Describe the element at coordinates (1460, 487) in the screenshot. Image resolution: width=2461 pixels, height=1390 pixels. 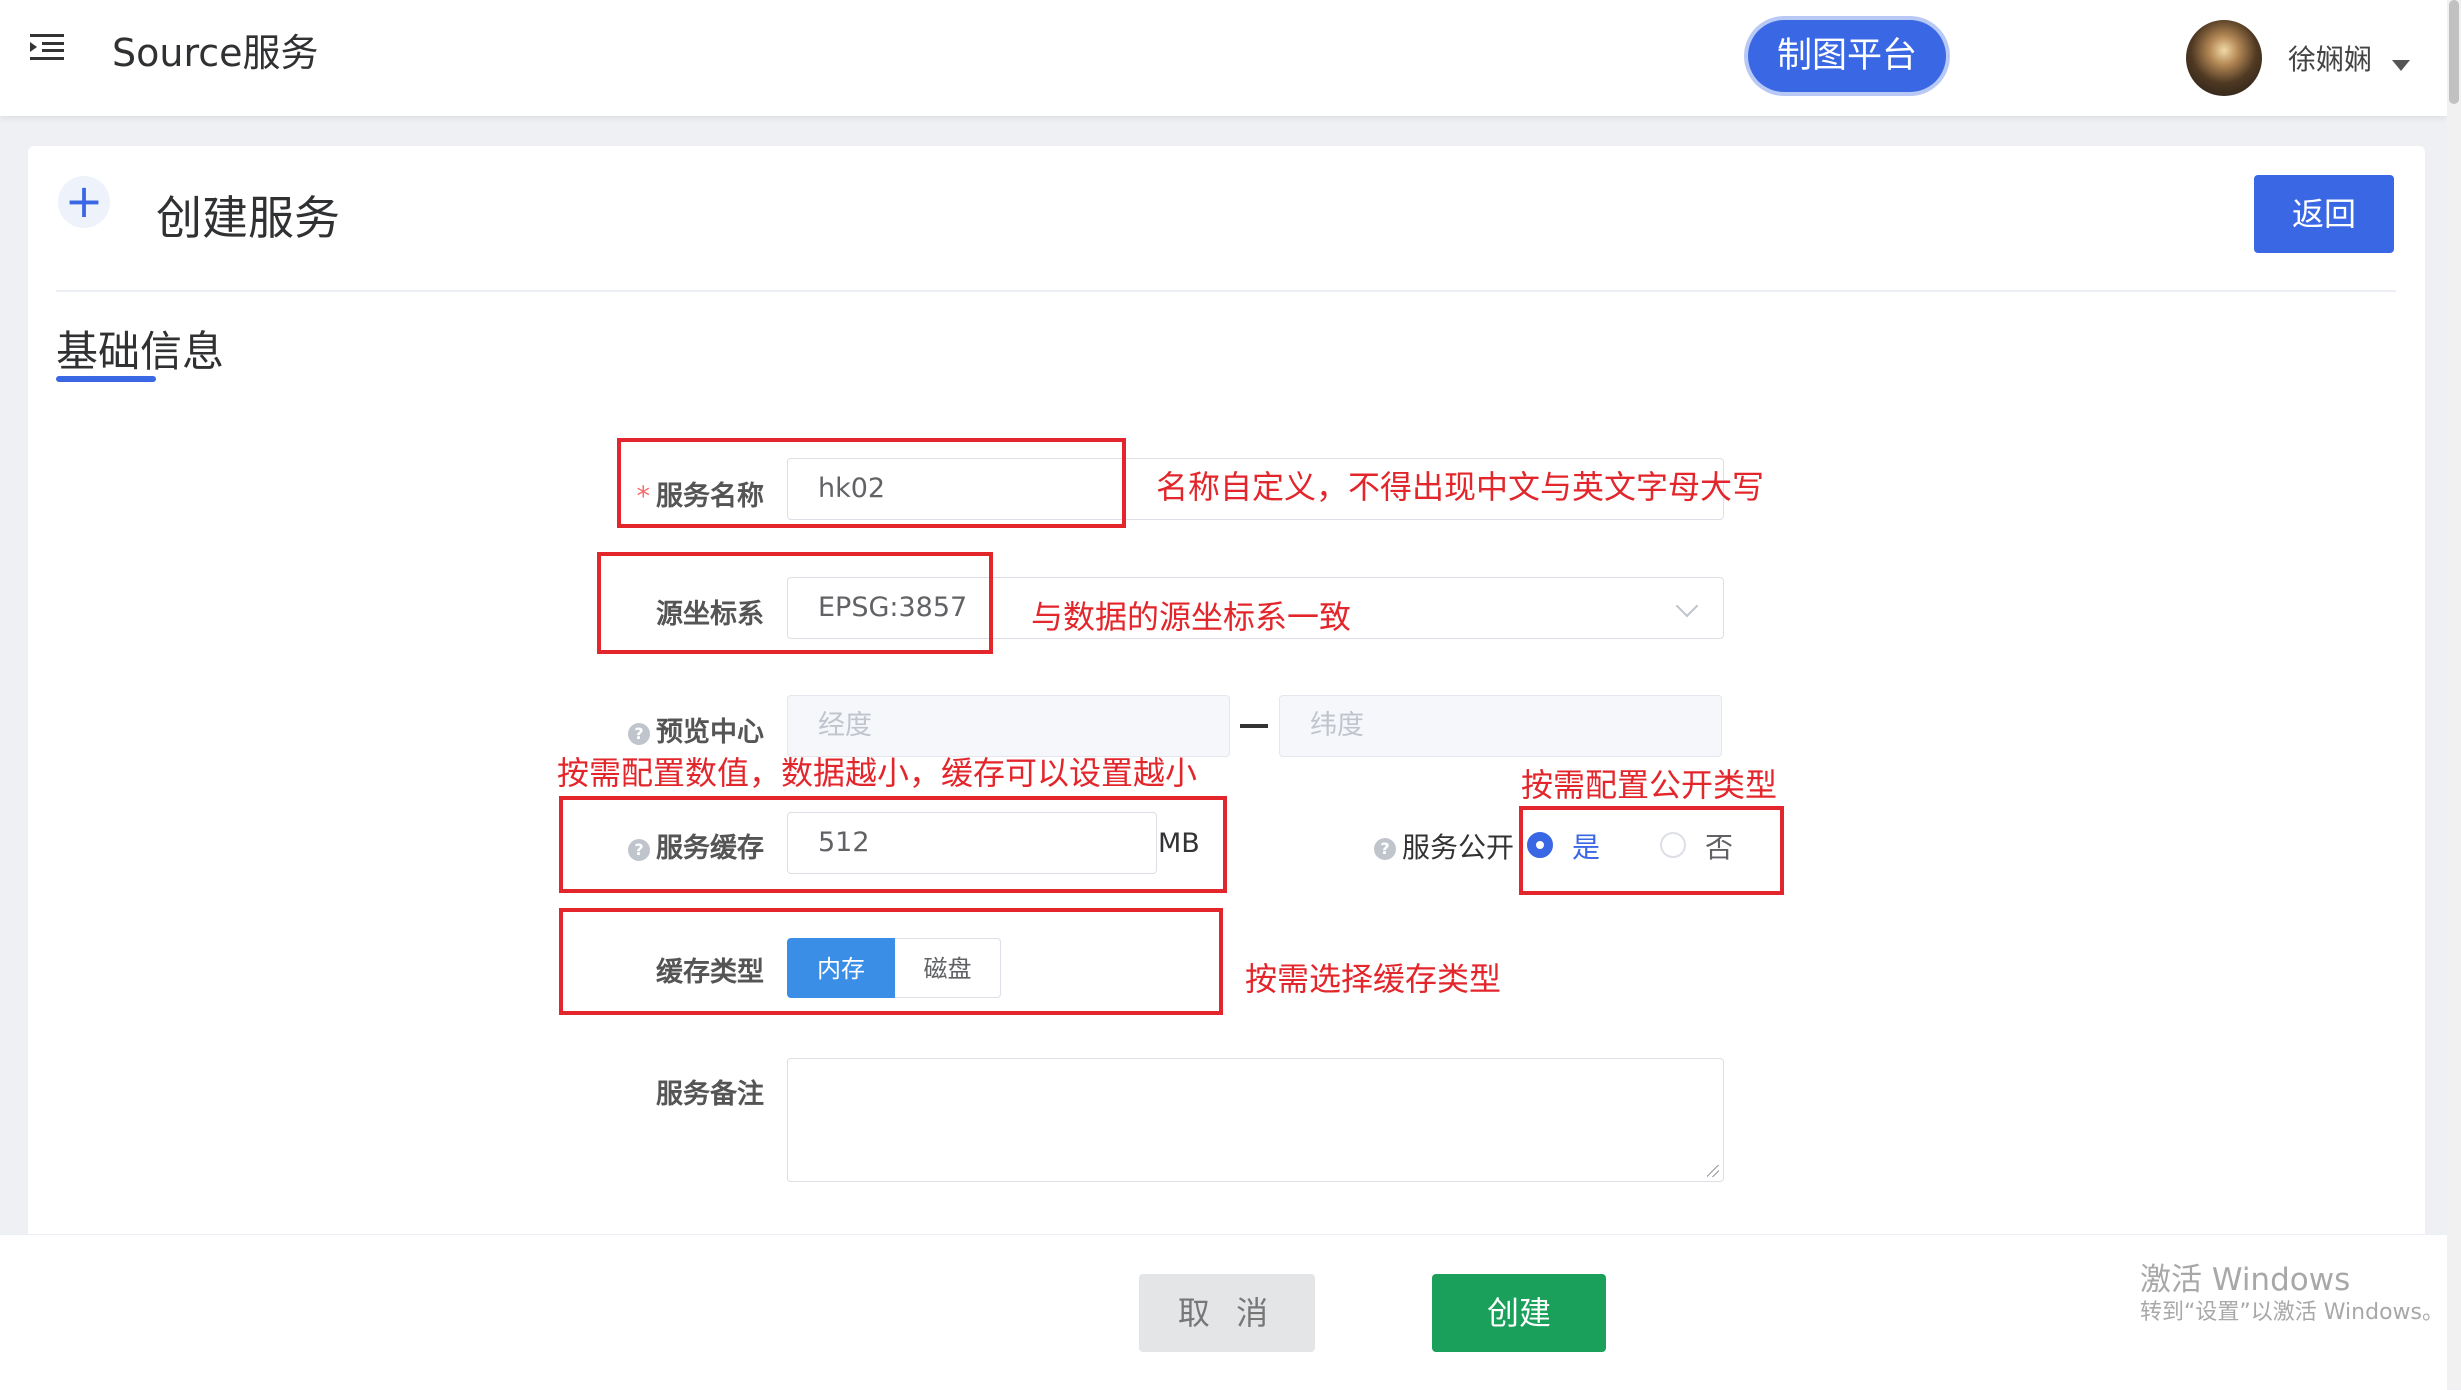
I see `annotation-name-note: 名称自定义，不得出现中文与英文字母大写` at that location.